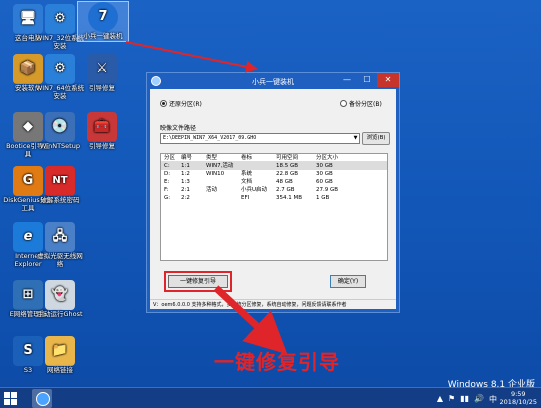 Image resolution: width=541 pixels, height=408 pixels. I want to click on flag-icon: ⚑, so click(451, 399).